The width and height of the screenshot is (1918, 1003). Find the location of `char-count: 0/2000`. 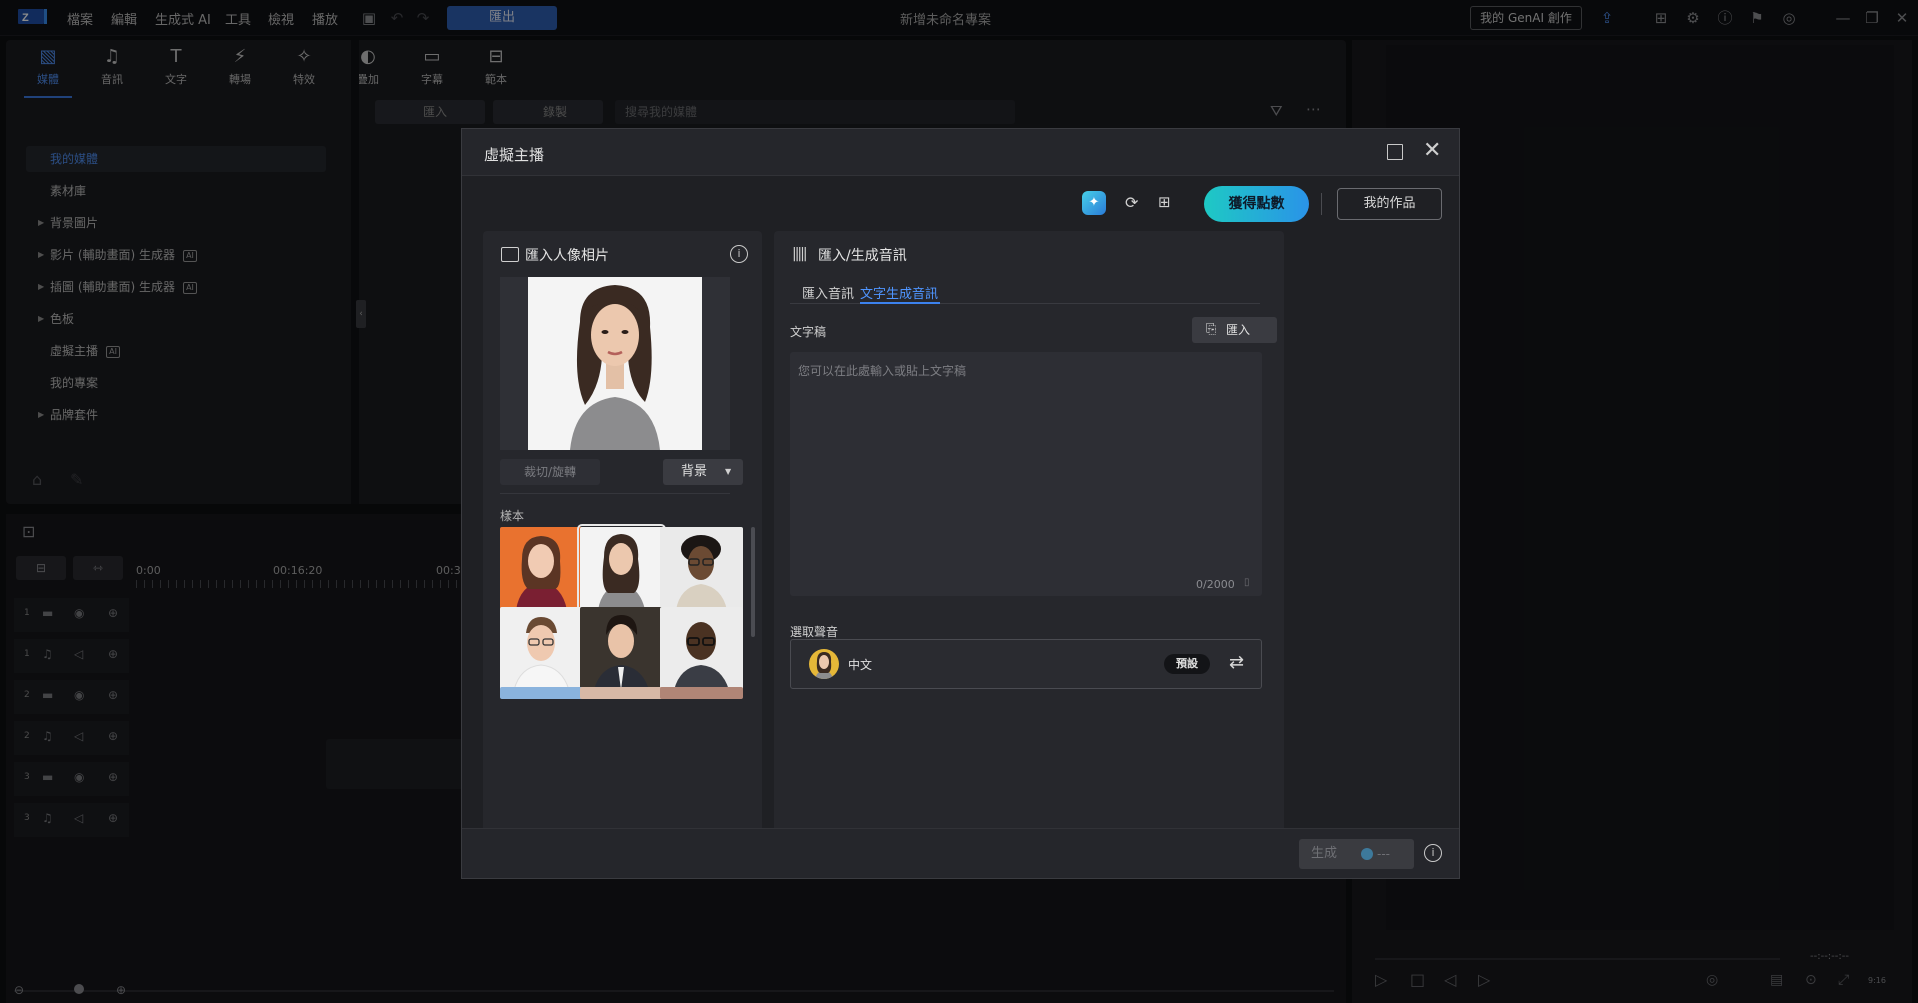

char-count: 0/2000 is located at coordinates (1215, 584).